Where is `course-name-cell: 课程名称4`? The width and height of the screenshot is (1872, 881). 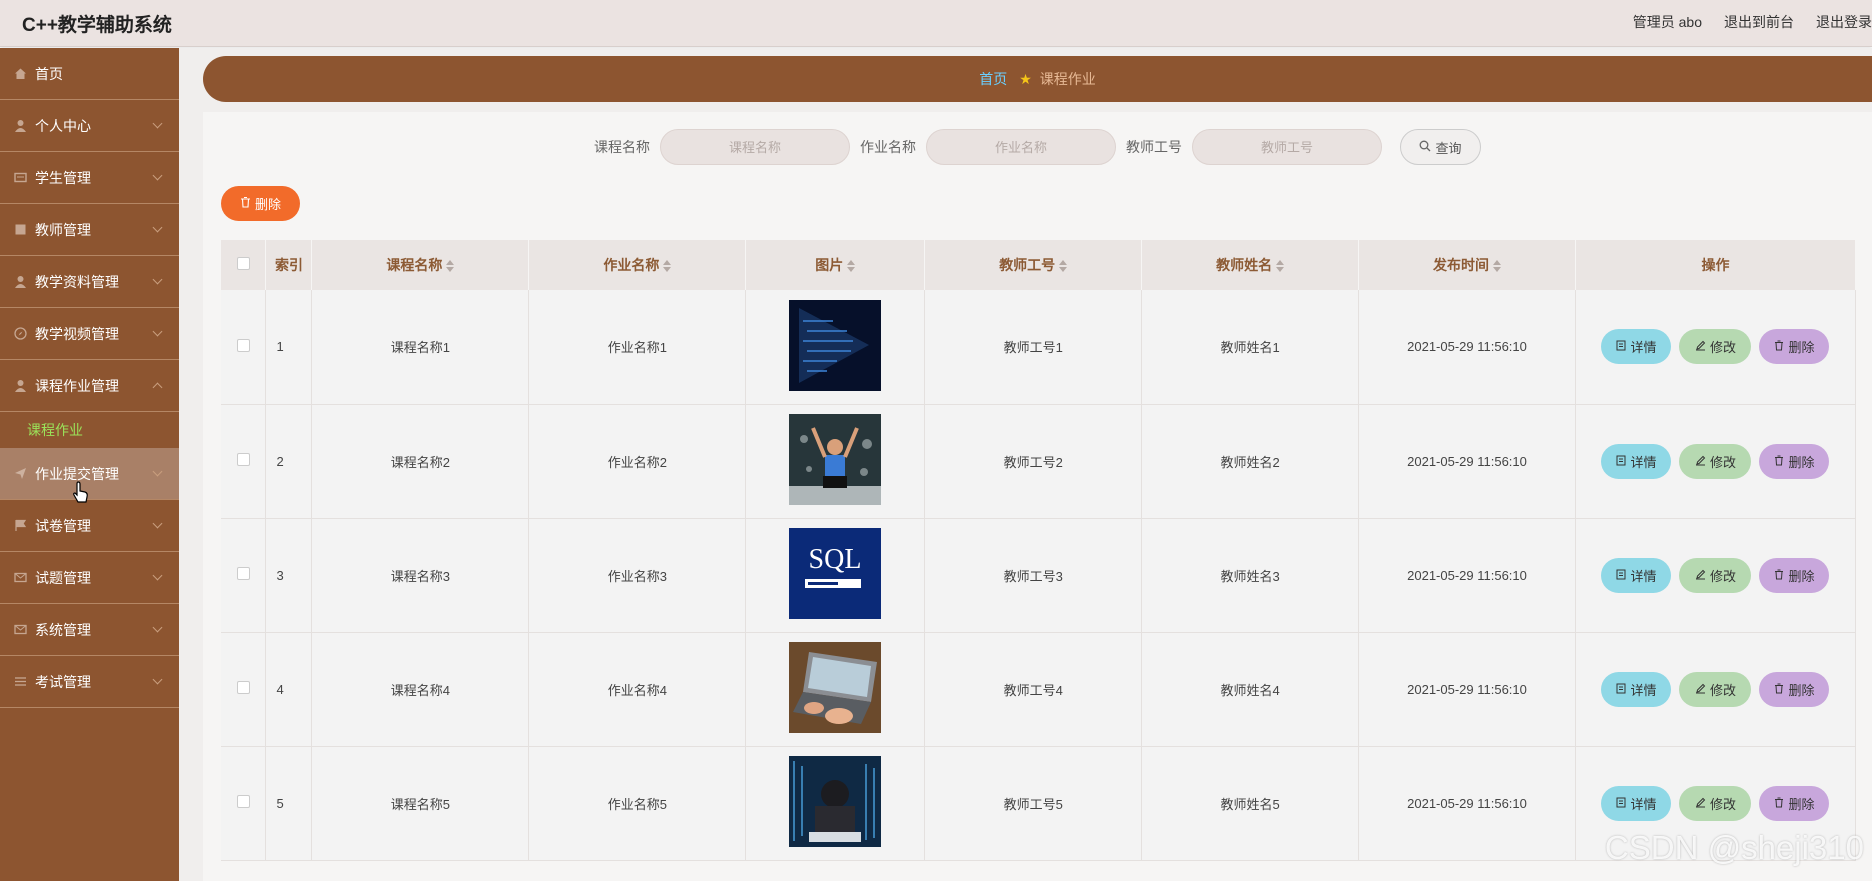 course-name-cell: 课程名称4 is located at coordinates (420, 689).